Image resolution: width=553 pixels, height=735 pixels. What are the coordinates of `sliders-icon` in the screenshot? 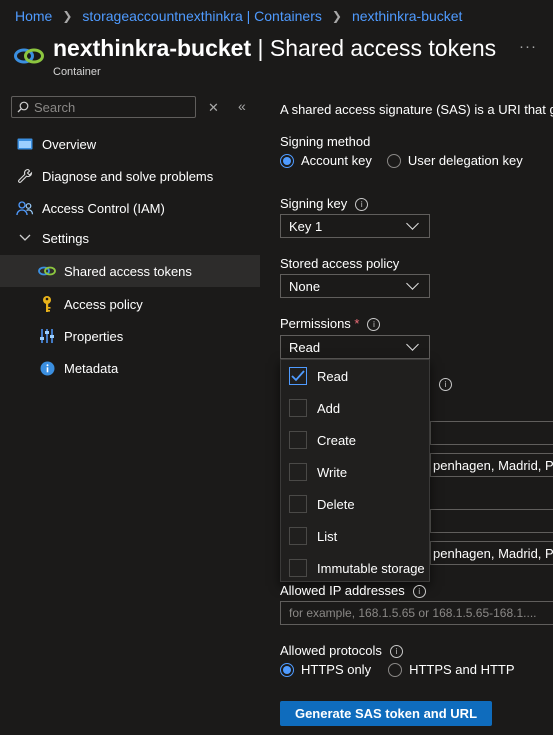 It's located at (47, 336).